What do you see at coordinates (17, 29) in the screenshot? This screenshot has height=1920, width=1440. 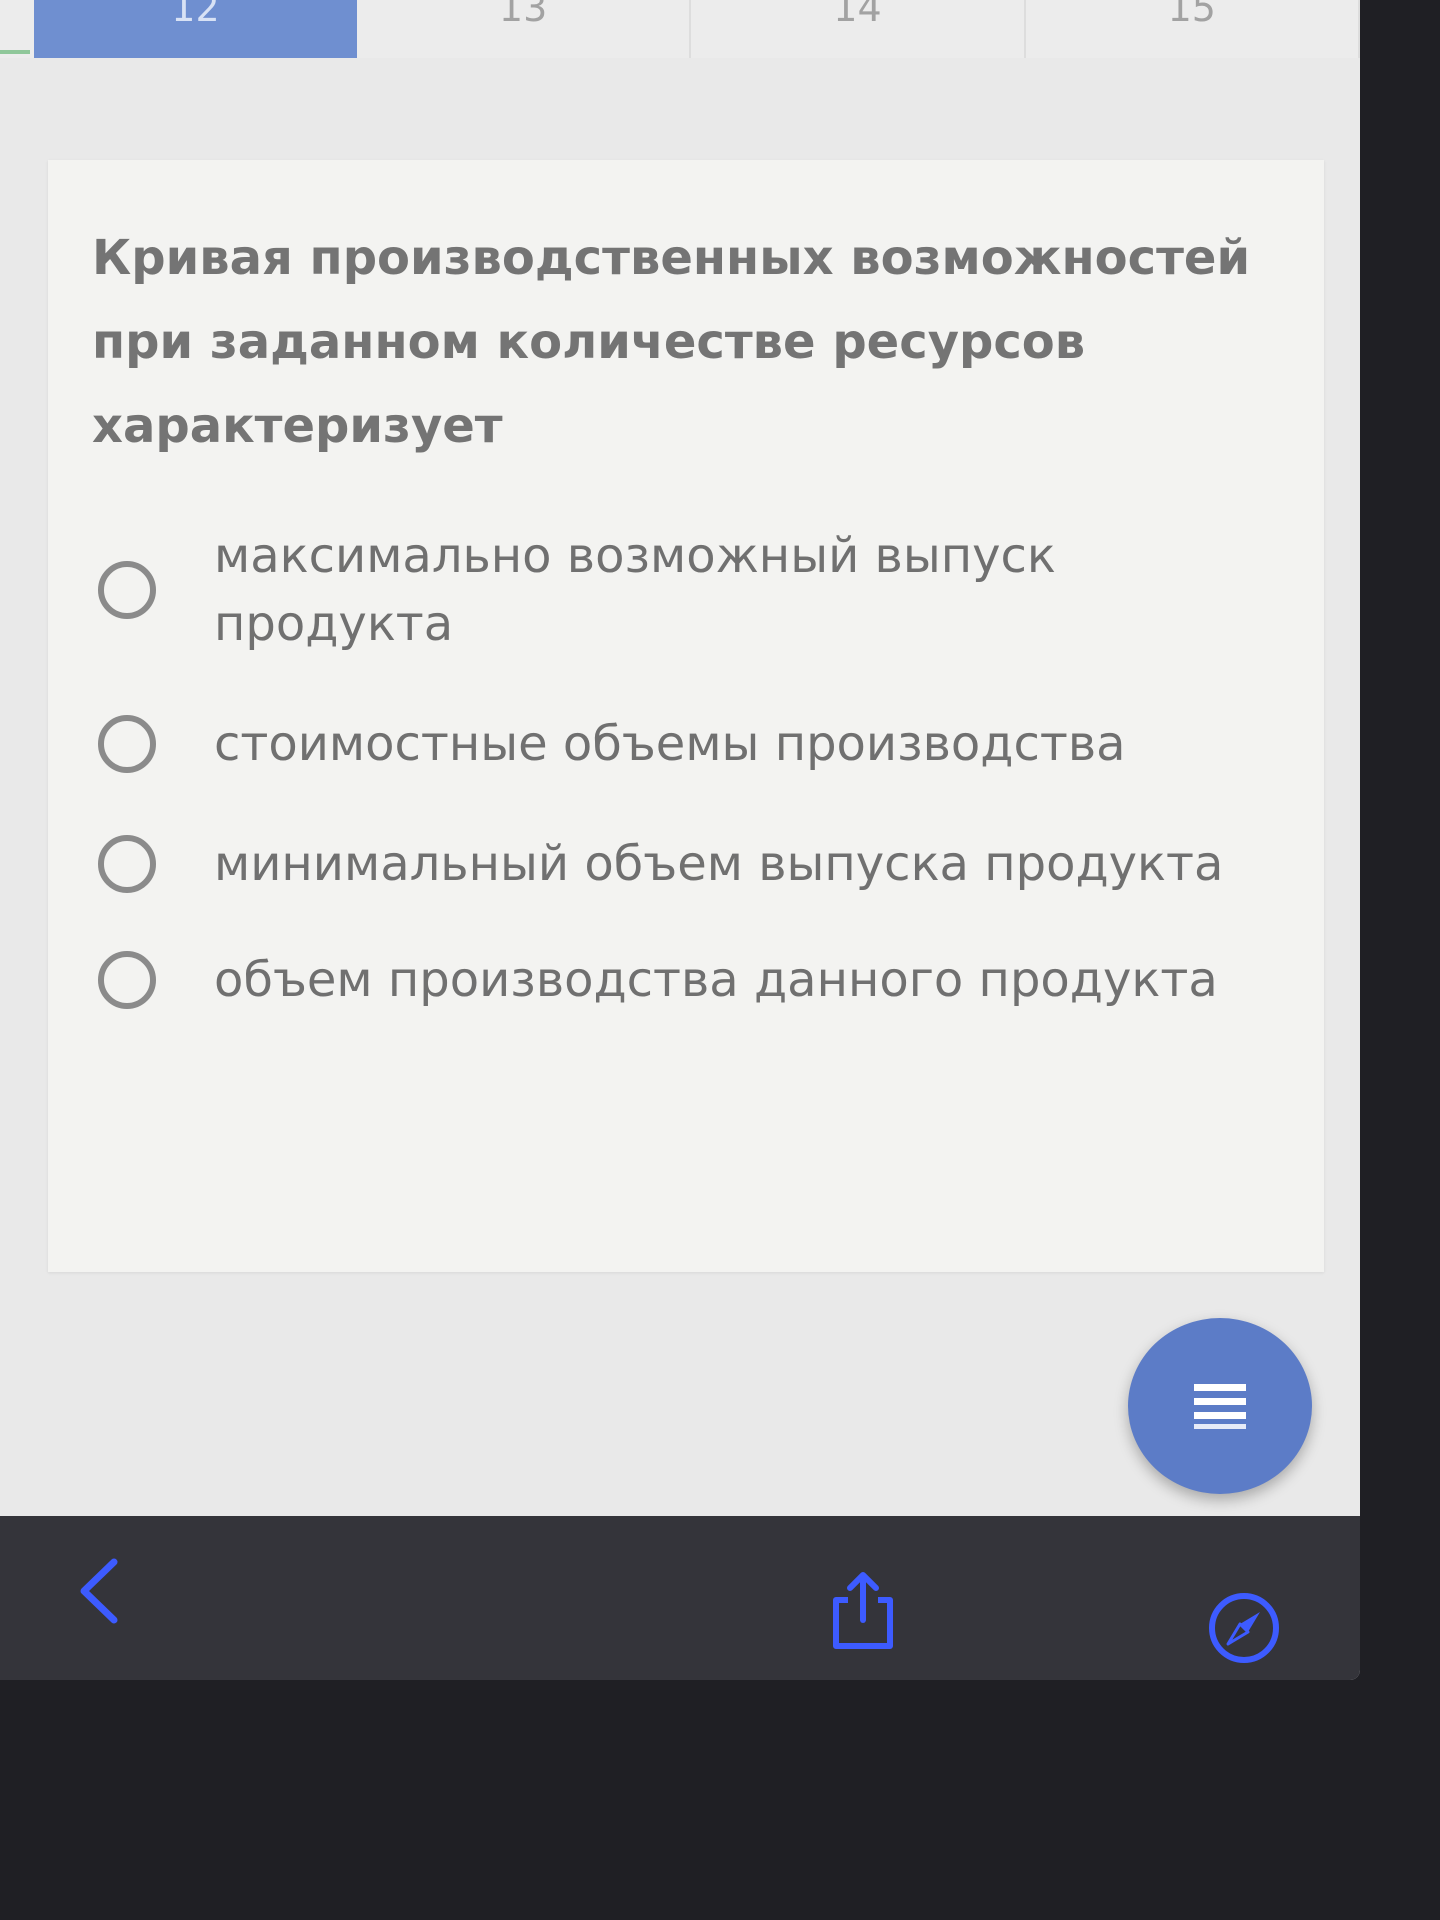 I see `tab-strip-edge` at bounding box center [17, 29].